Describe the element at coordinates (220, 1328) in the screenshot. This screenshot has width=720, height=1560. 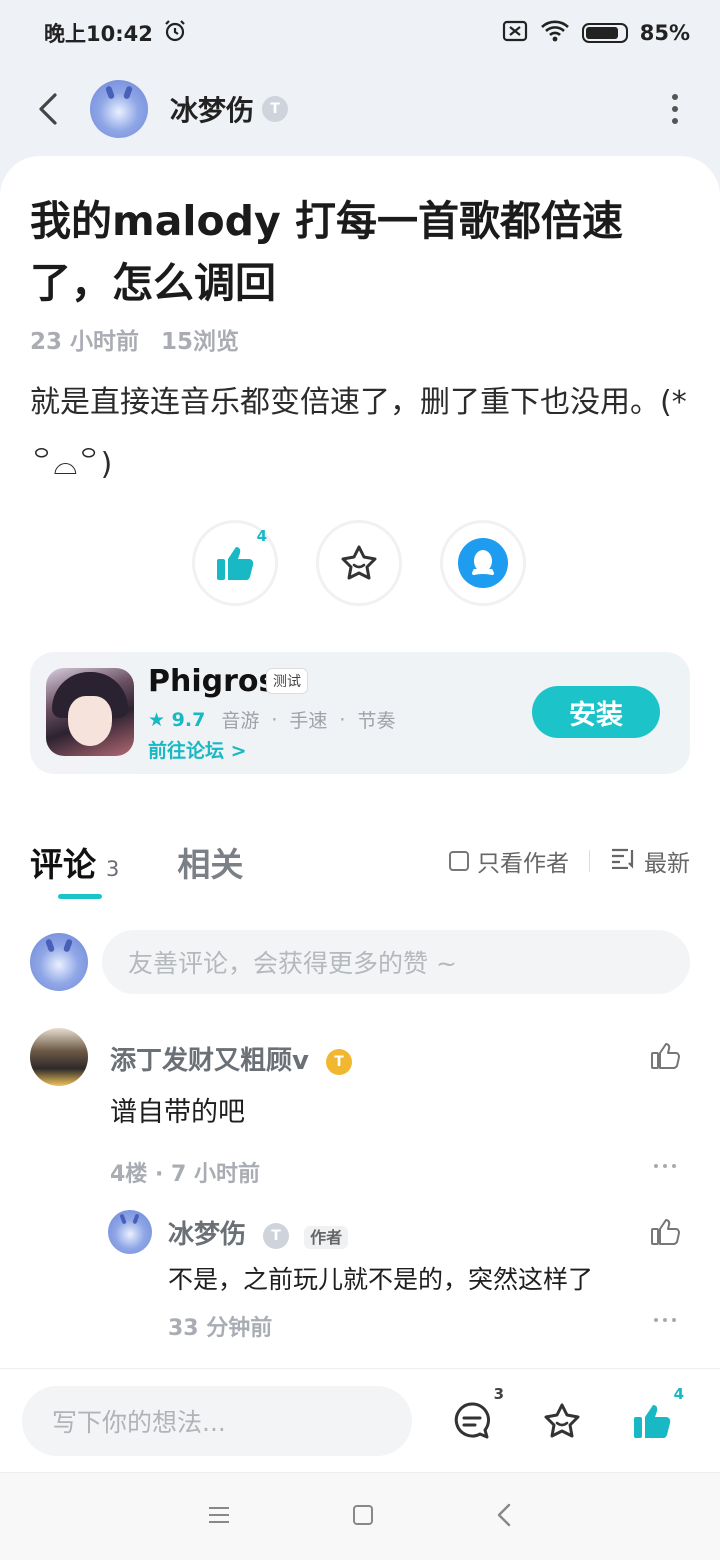
I see `reply-time: 33 分钟前` at that location.